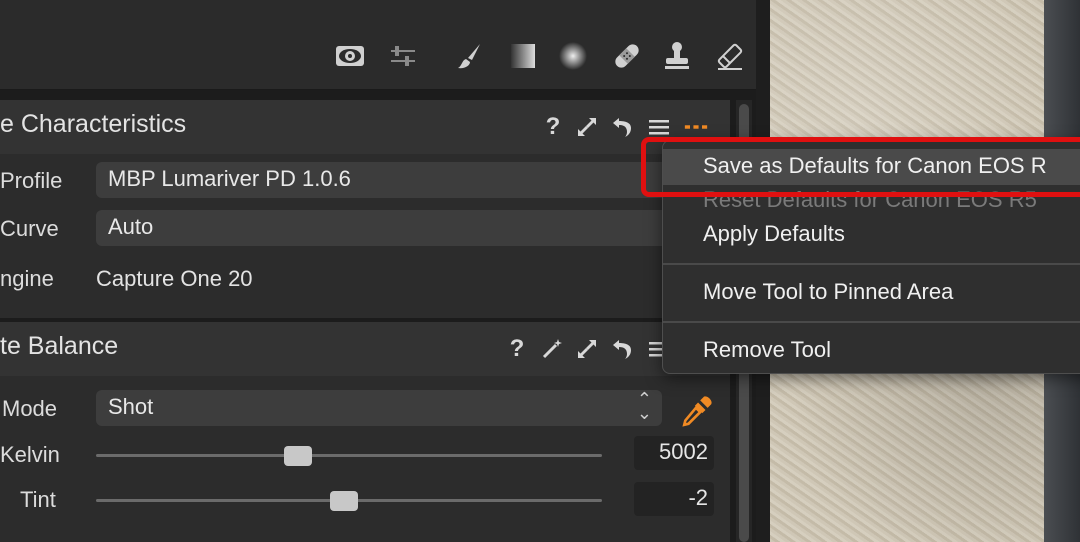  What do you see at coordinates (573, 56) in the screenshot?
I see `radial-icon` at bounding box center [573, 56].